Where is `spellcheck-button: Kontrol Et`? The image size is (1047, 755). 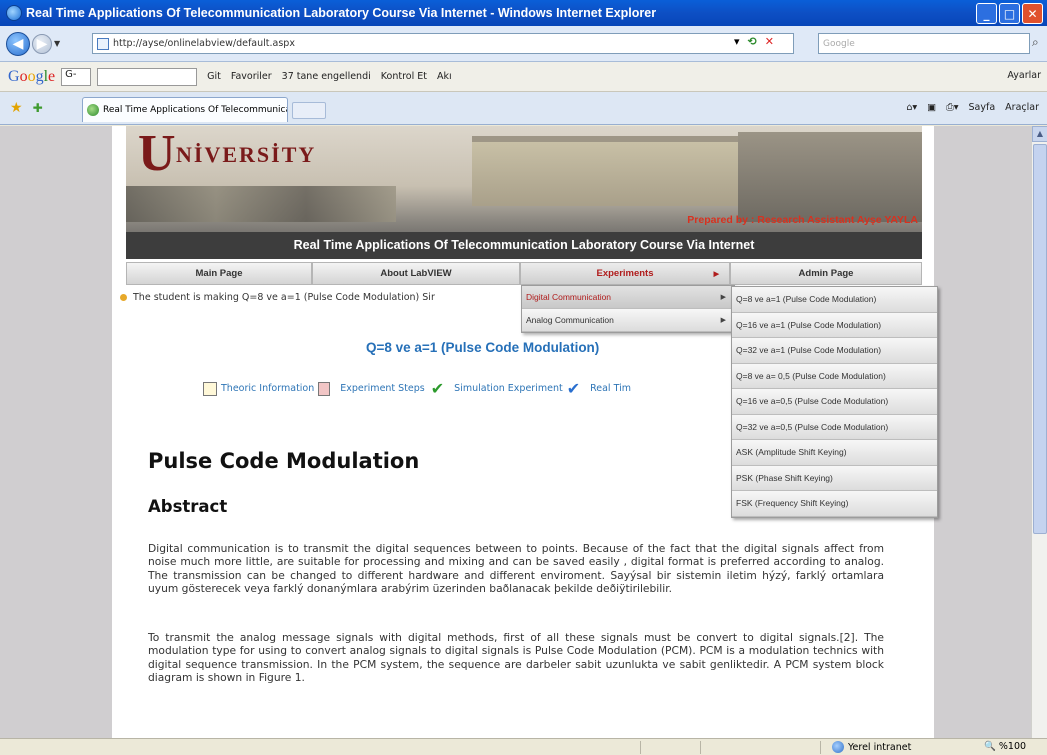 spellcheck-button: Kontrol Et is located at coordinates (404, 76).